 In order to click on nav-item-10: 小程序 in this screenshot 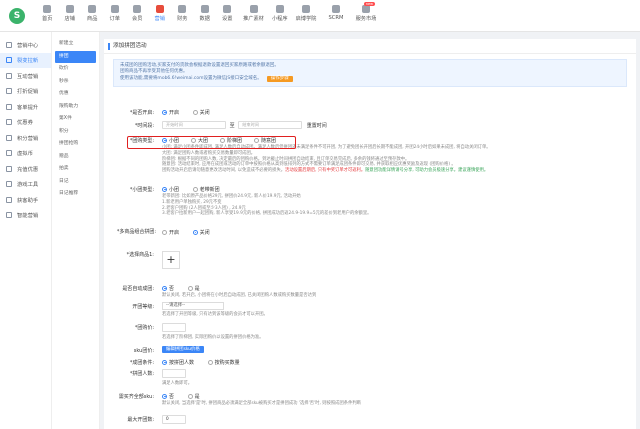, I will do `click(280, 12)`.